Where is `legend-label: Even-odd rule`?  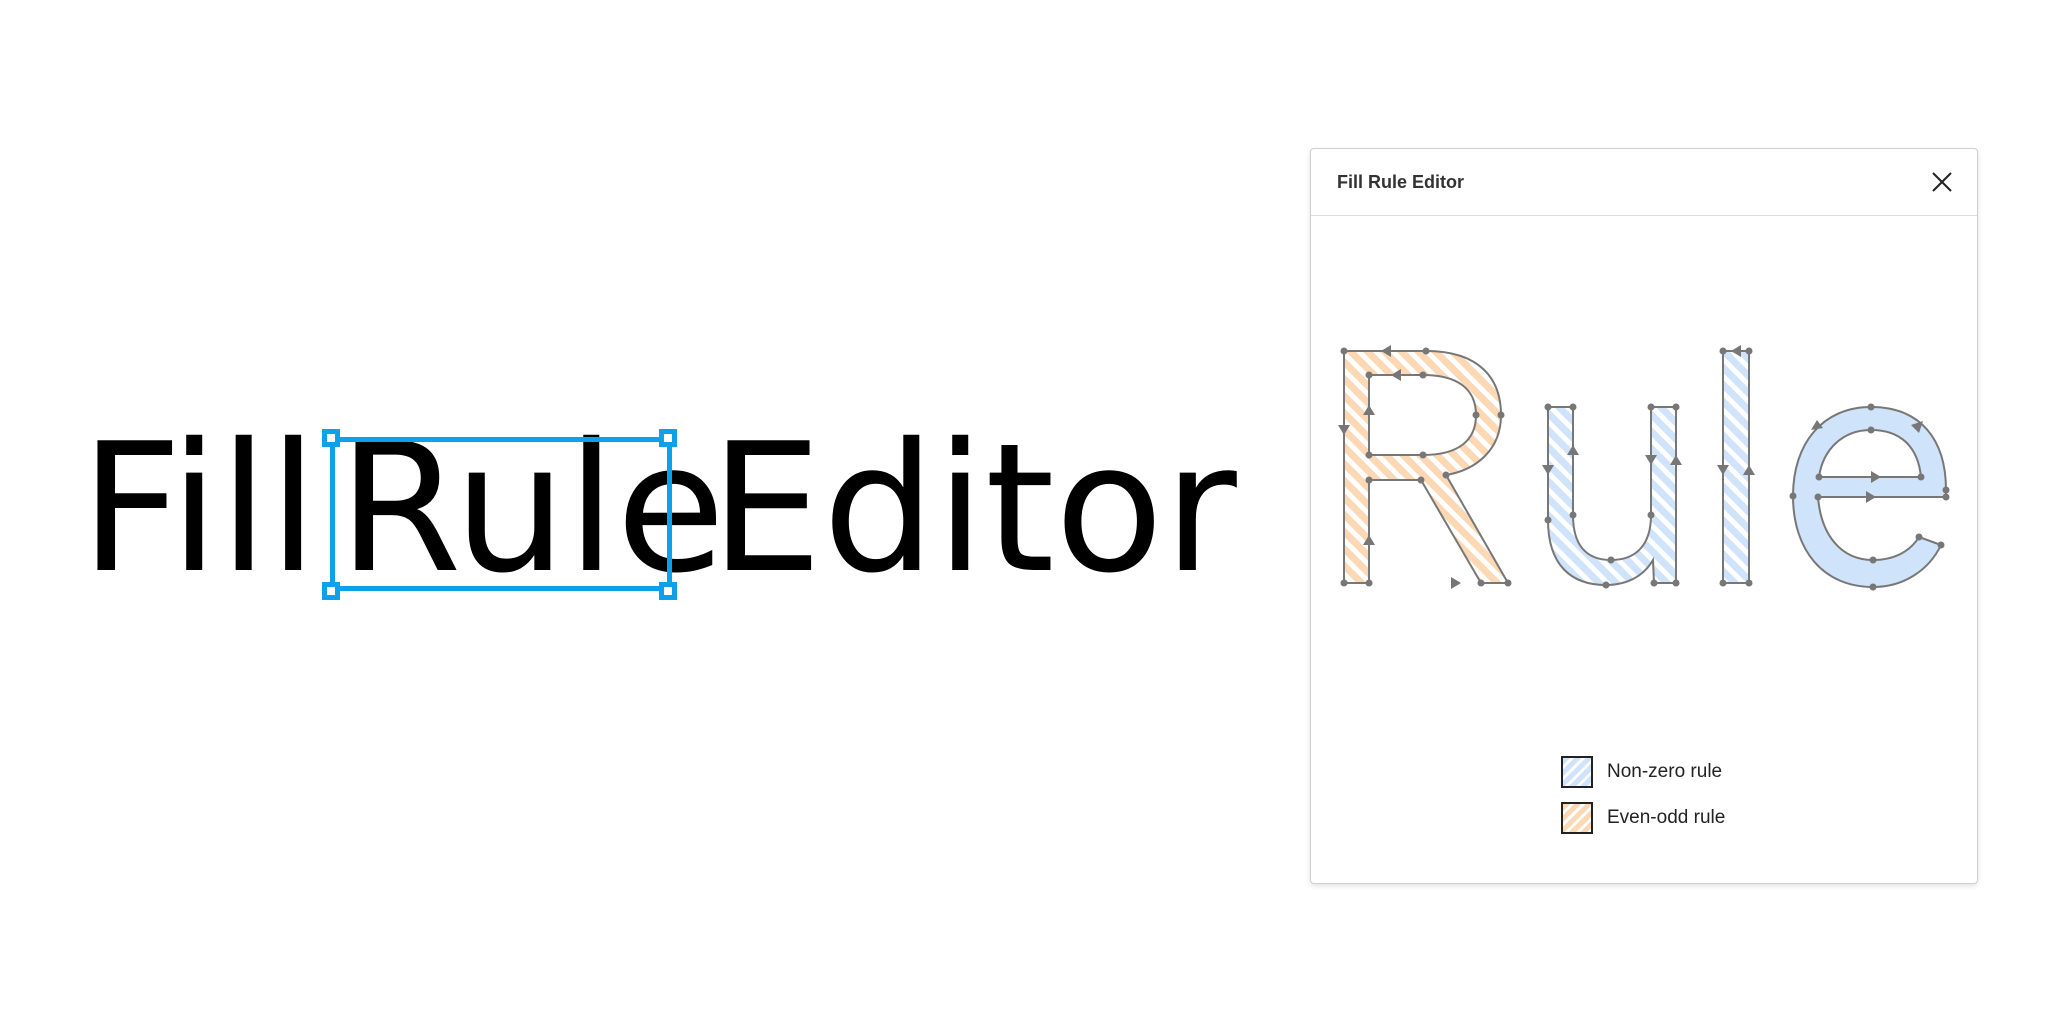 legend-label: Even-odd rule is located at coordinates (1666, 817).